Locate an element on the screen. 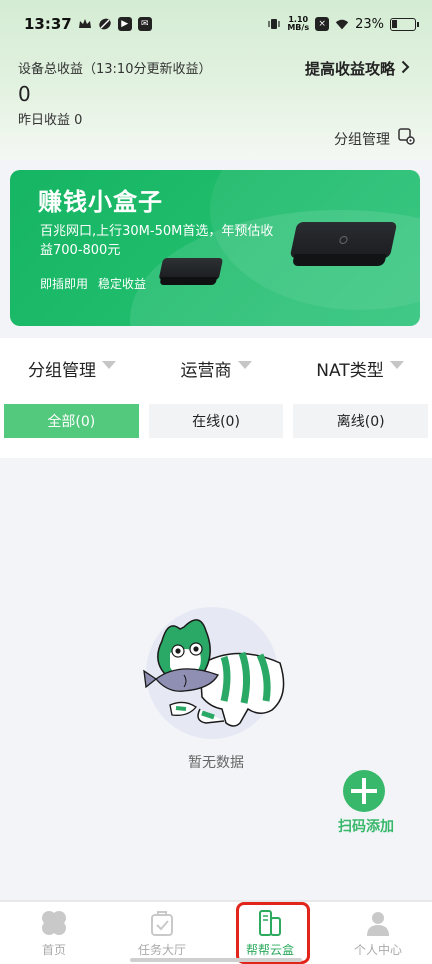  filter-panel: 分组管理 运营商 NAT类型 全部(0) 在线(0) 离线(0) is located at coordinates (216, 398).